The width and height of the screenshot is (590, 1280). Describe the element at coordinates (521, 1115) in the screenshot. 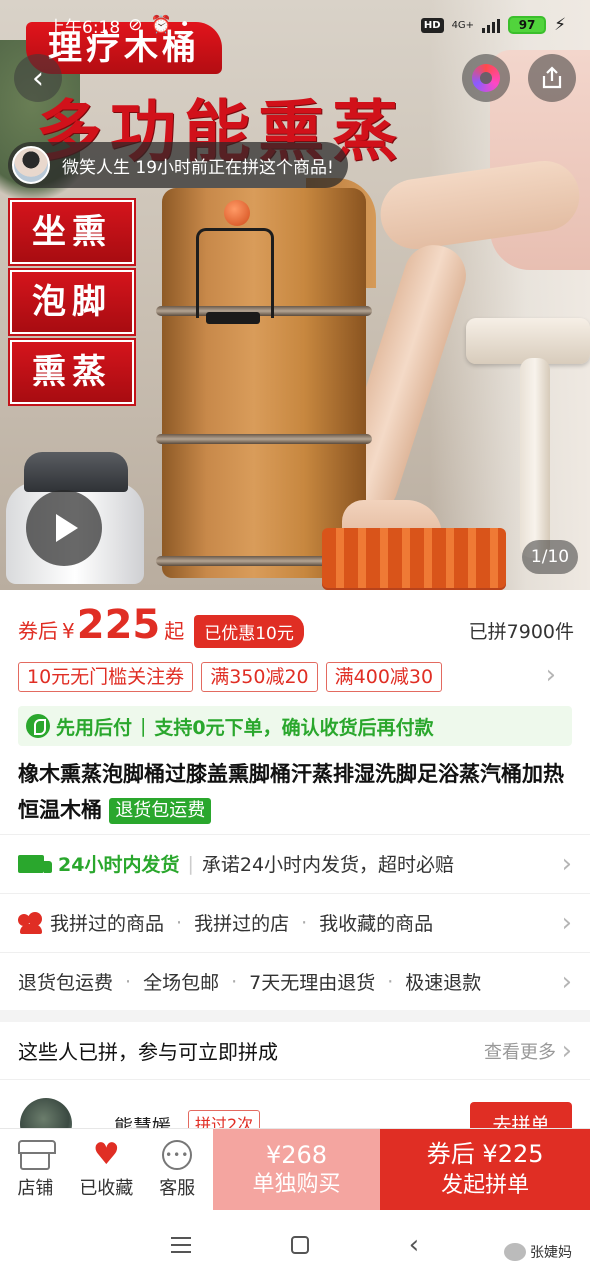

I see `join-group-button: 去拼单` at that location.